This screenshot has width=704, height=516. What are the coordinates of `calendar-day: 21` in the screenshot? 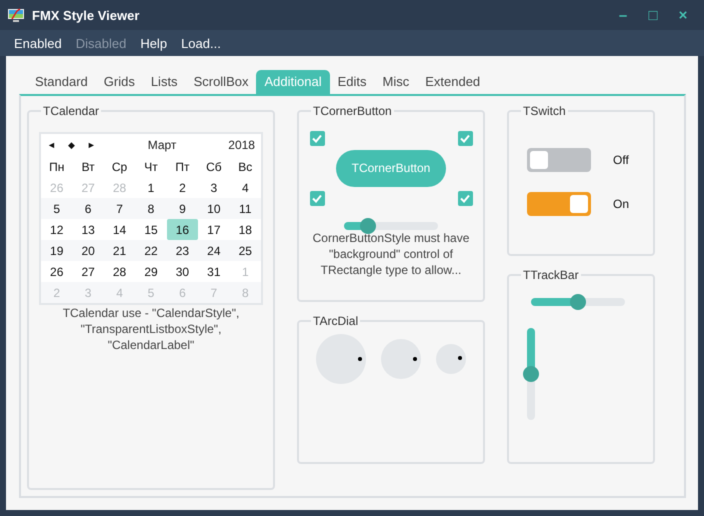 It's located at (120, 250).